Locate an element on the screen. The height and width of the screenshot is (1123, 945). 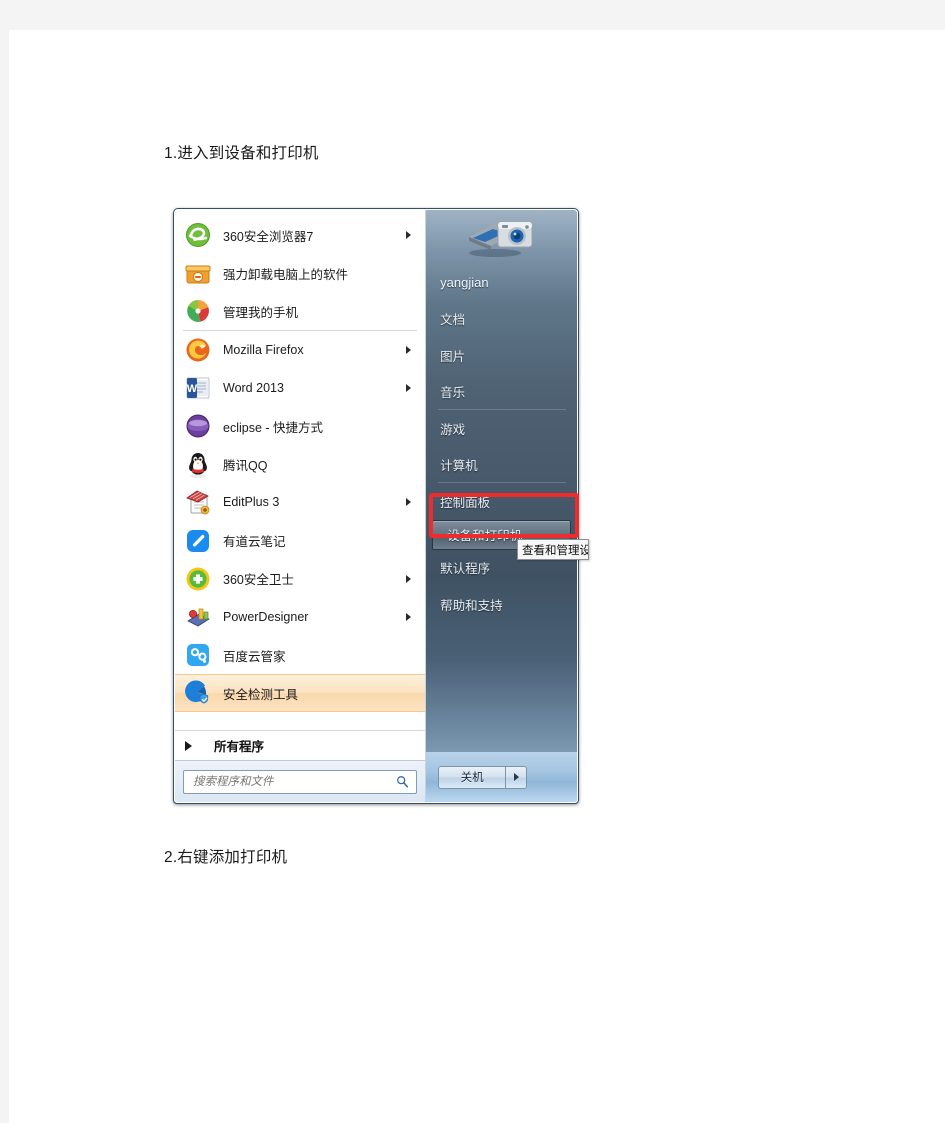
program-item: PowerDesigner is located at coordinates (300, 617).